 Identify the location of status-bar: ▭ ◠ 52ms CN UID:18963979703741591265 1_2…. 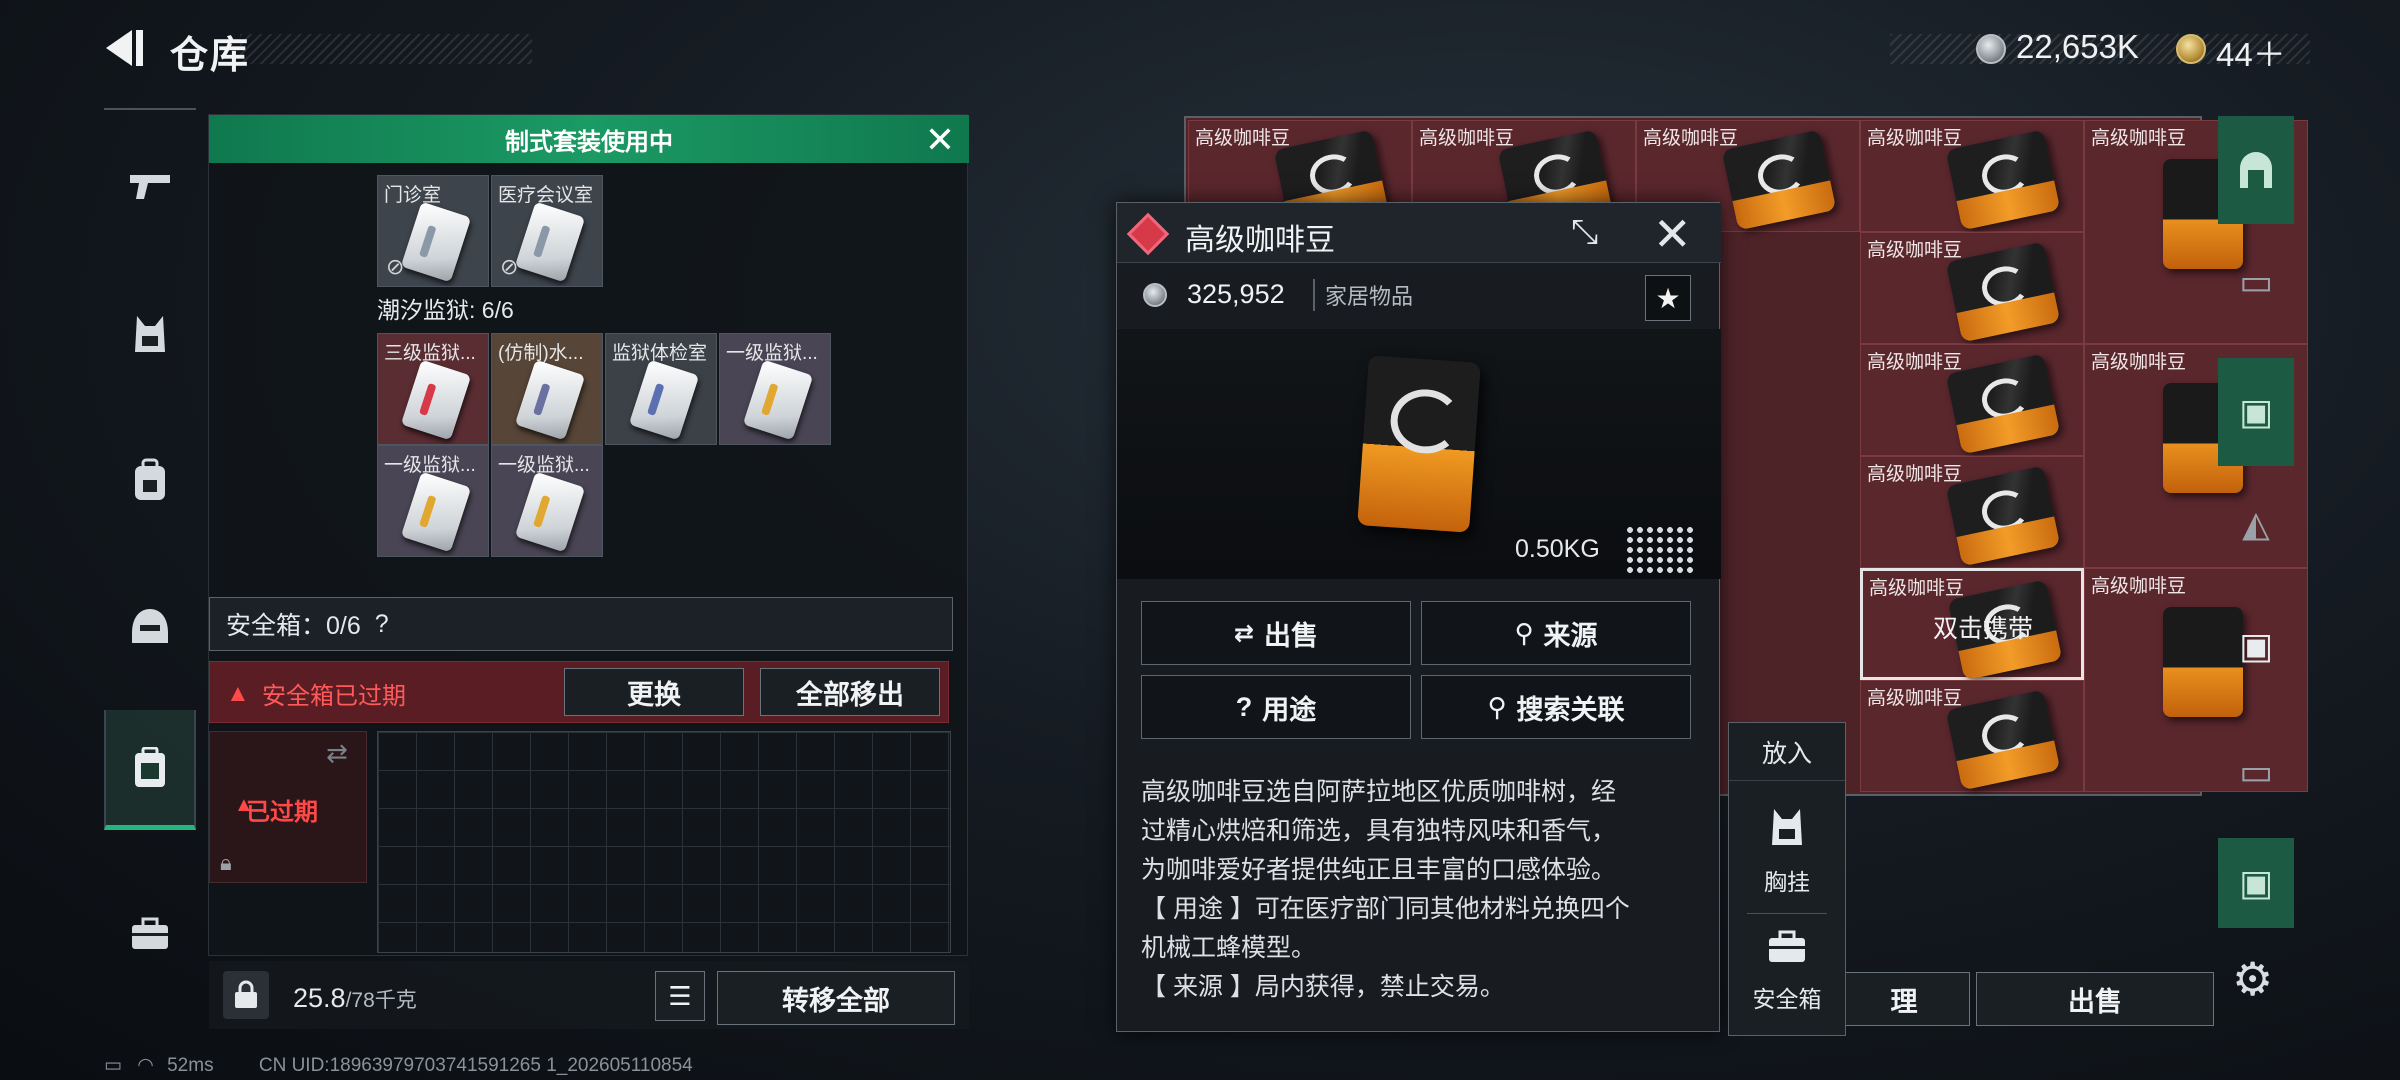
(398, 1065).